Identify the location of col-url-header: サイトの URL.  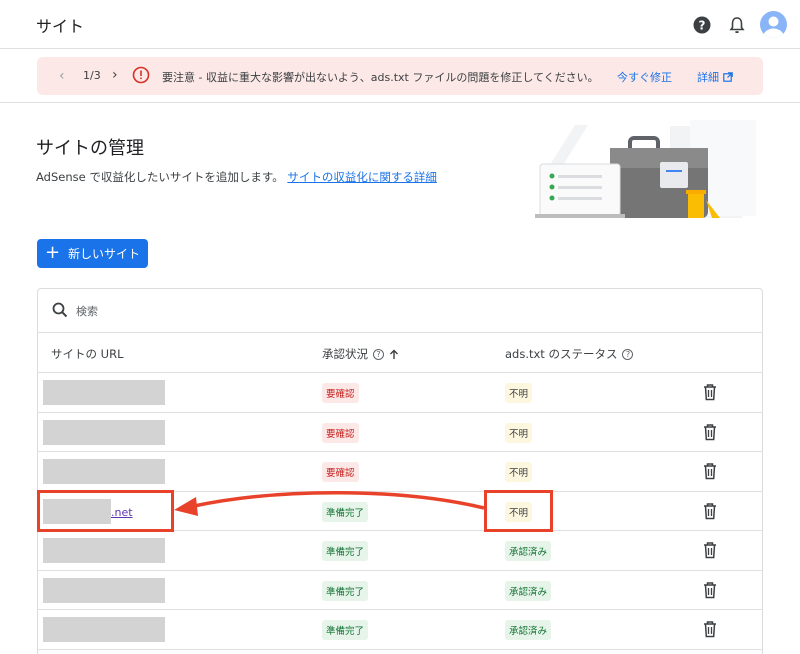
(87, 354).